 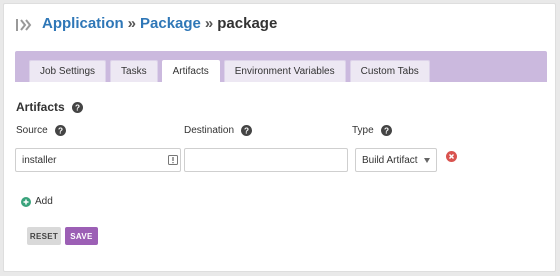 I want to click on breadcrumb-package: Package, so click(x=170, y=23).